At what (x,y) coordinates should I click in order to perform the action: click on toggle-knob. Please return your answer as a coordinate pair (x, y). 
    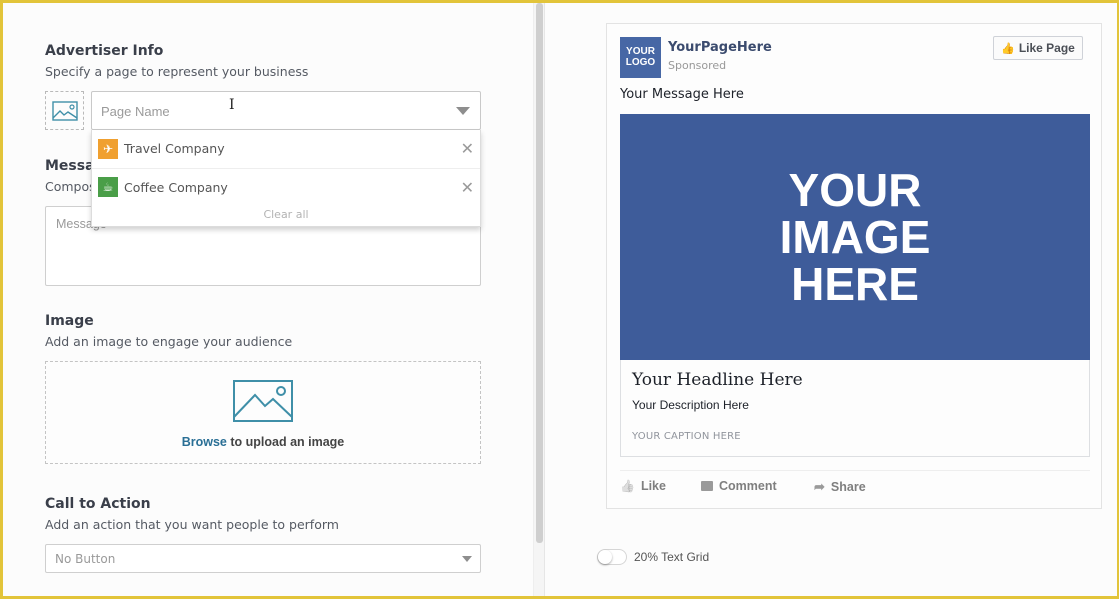
    Looking at the image, I should click on (605, 557).